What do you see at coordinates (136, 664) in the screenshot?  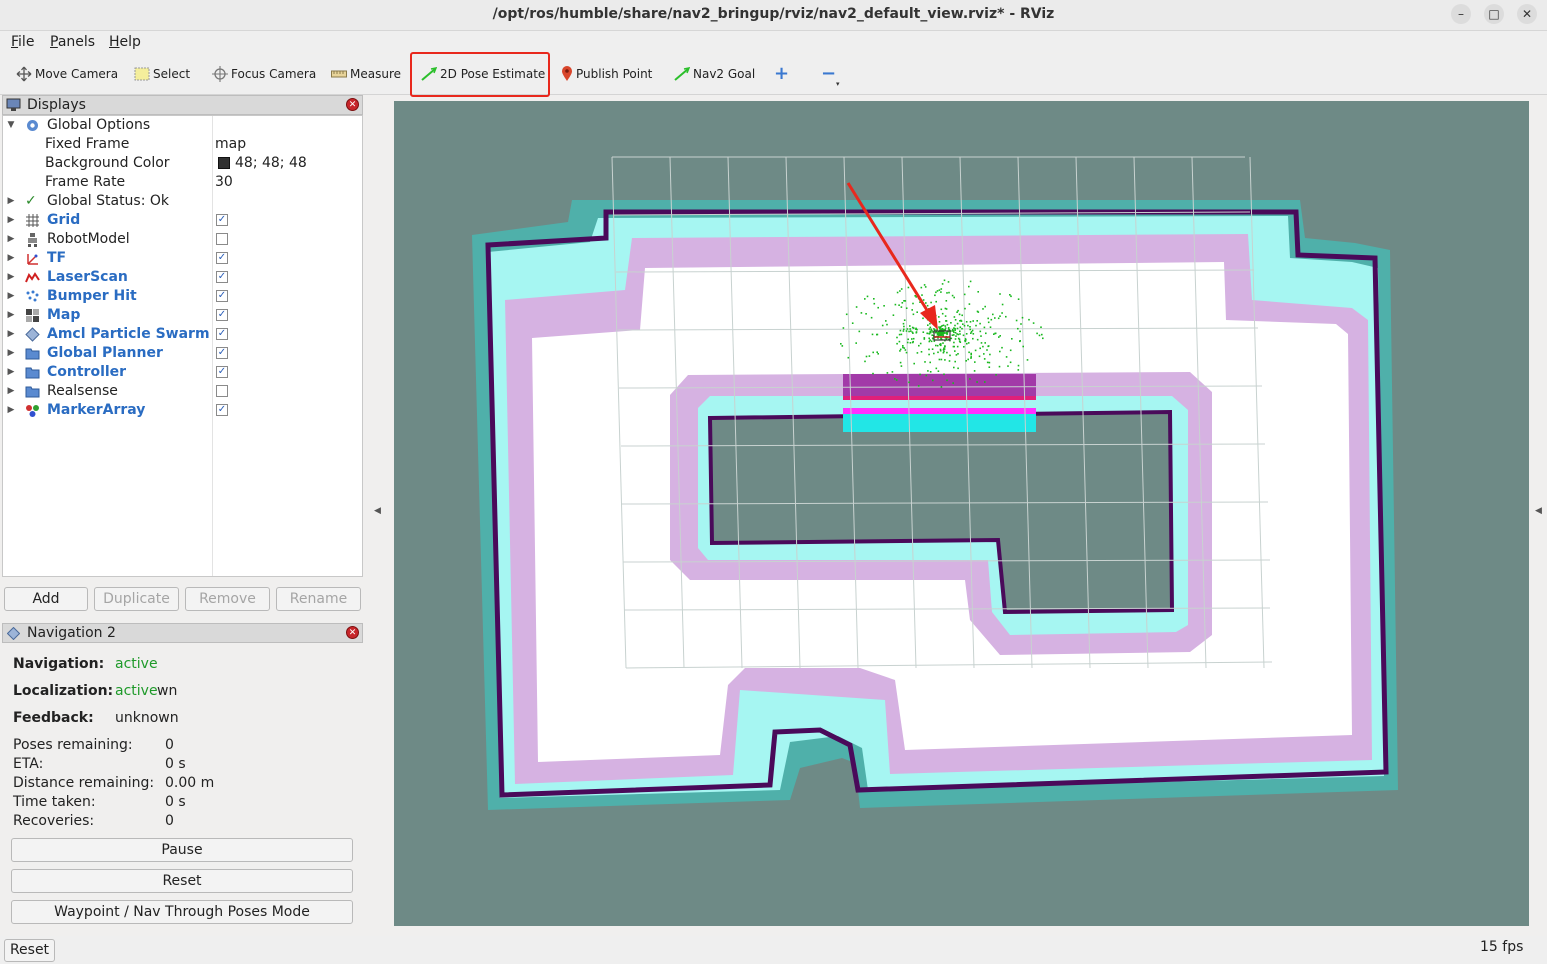 I see `navigation-status: active` at bounding box center [136, 664].